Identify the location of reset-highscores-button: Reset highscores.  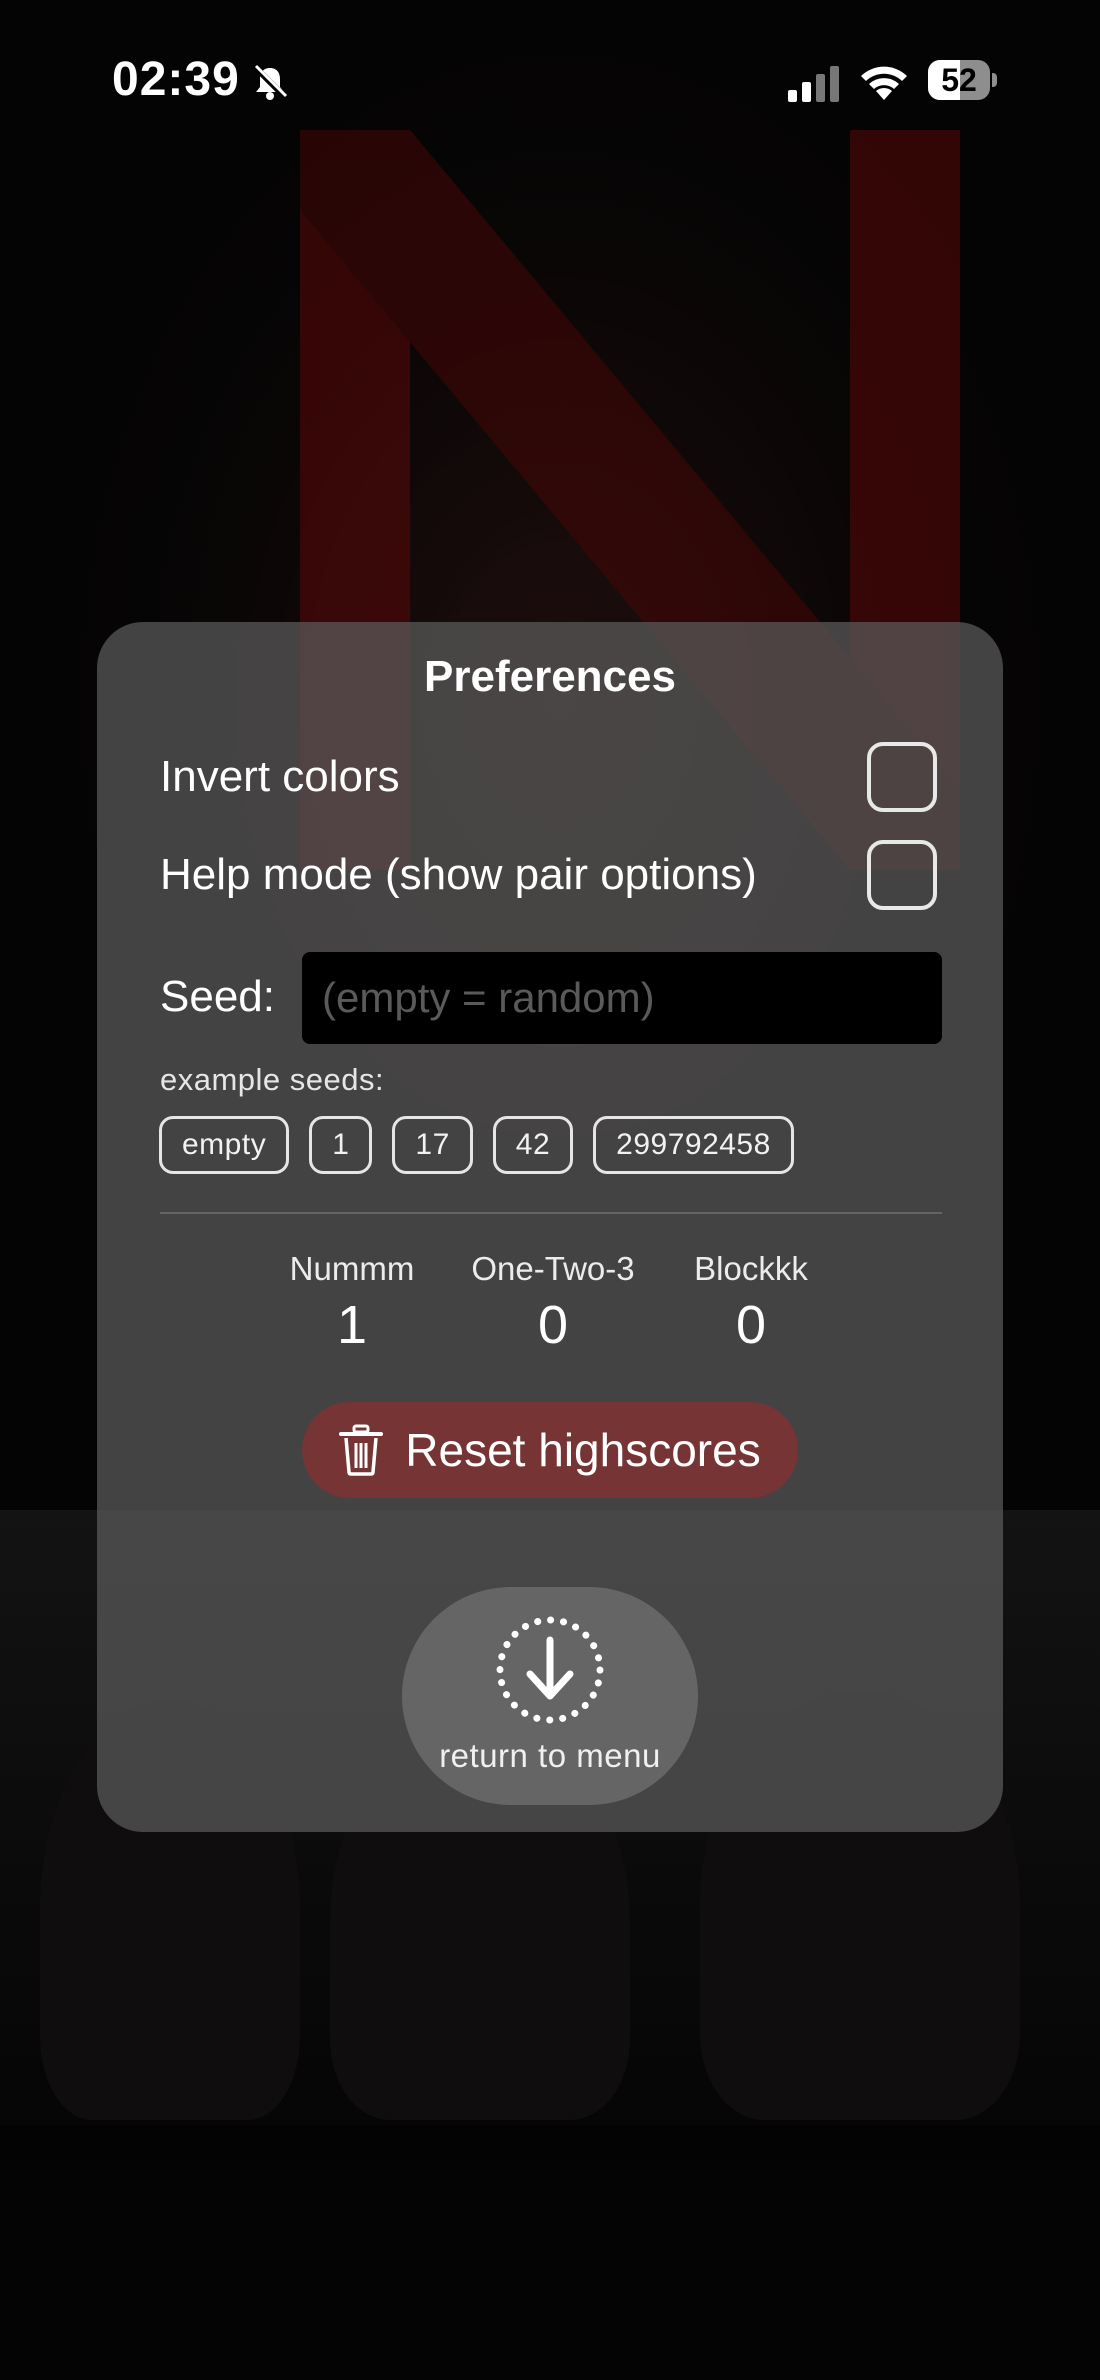
(550, 1450).